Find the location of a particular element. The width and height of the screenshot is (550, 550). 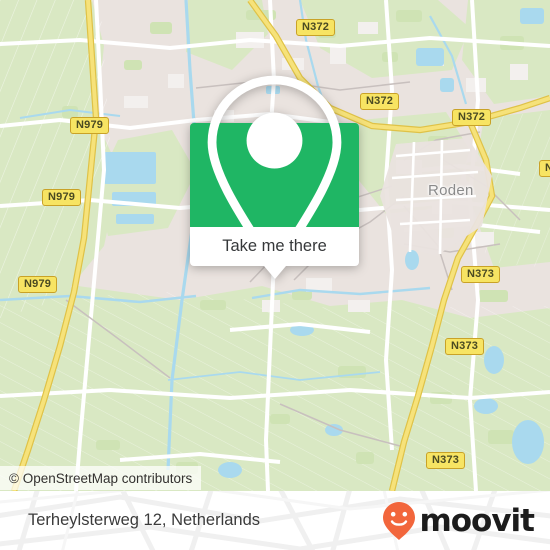

road-shield-n373-a: N373 is located at coordinates (481, 274).